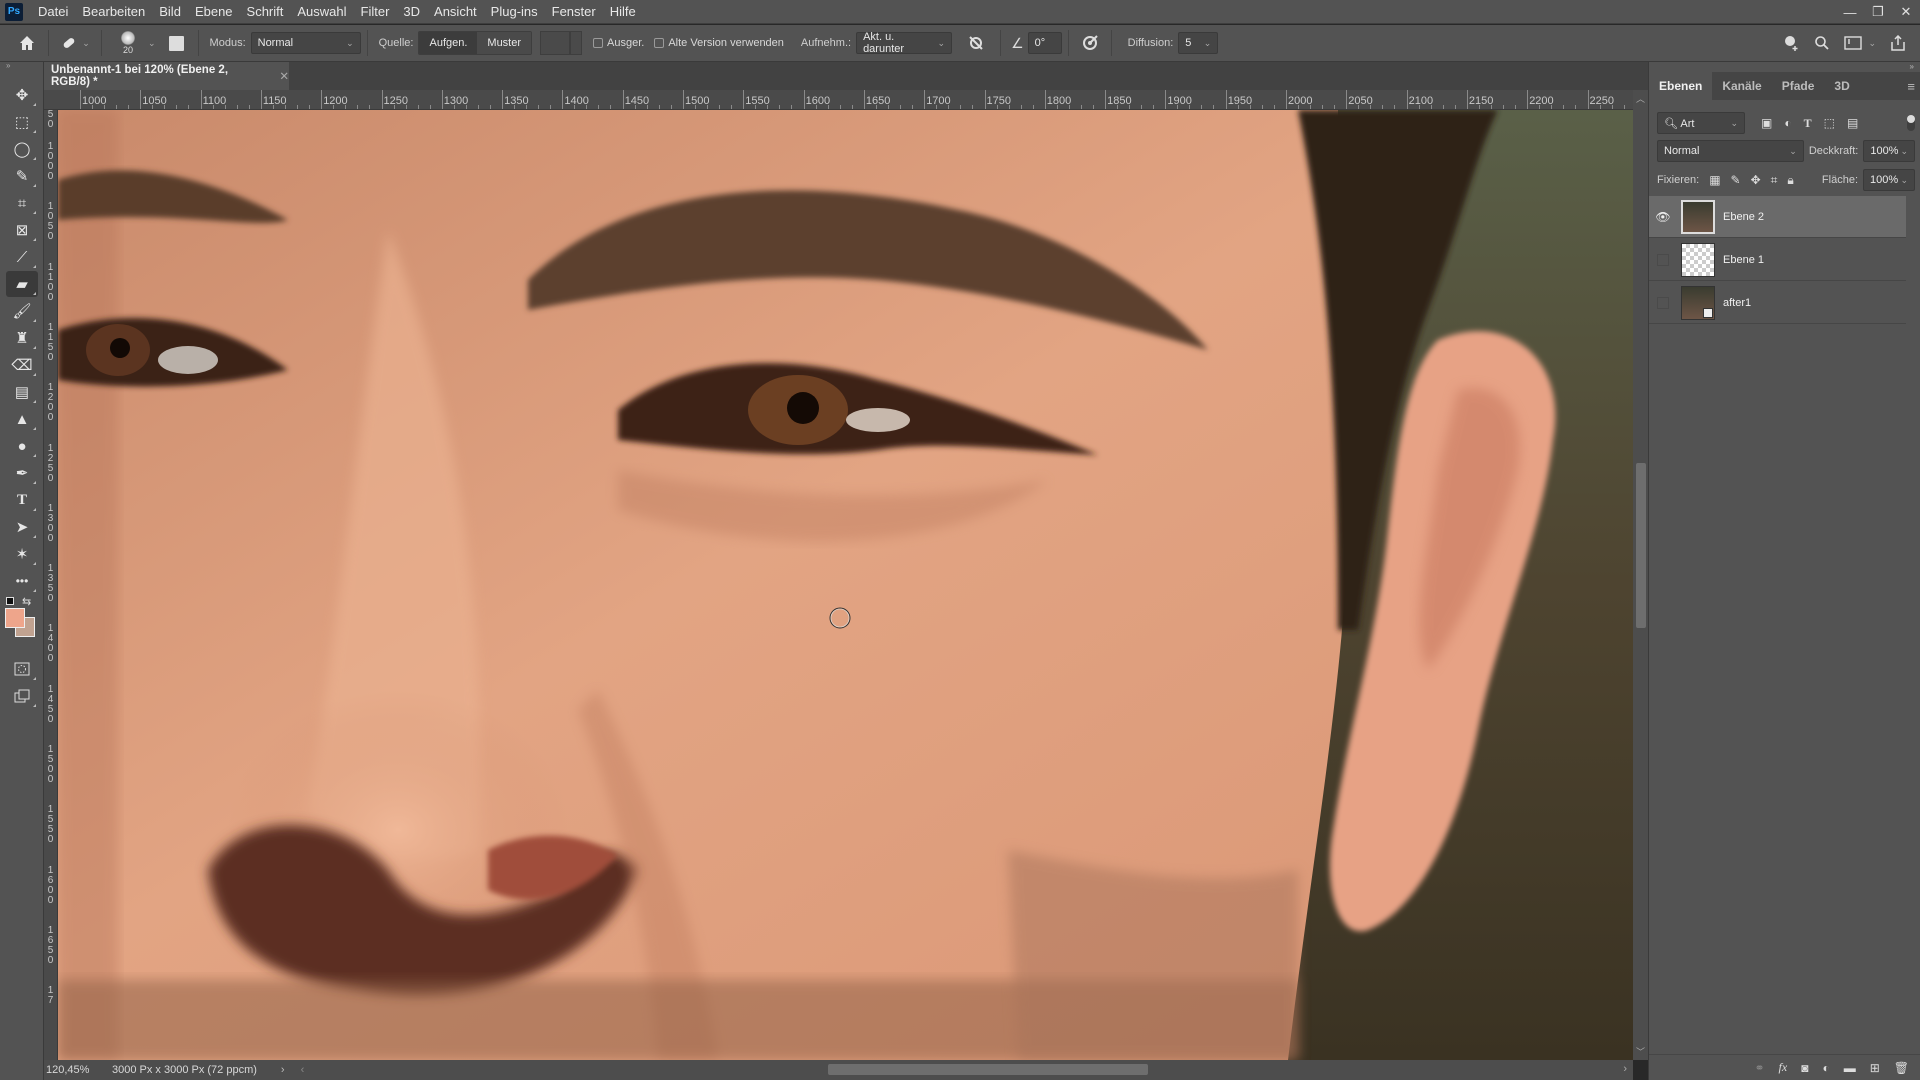 This screenshot has width=1920, height=1080. I want to click on ignore-adjustment-layers-button, so click(976, 43).